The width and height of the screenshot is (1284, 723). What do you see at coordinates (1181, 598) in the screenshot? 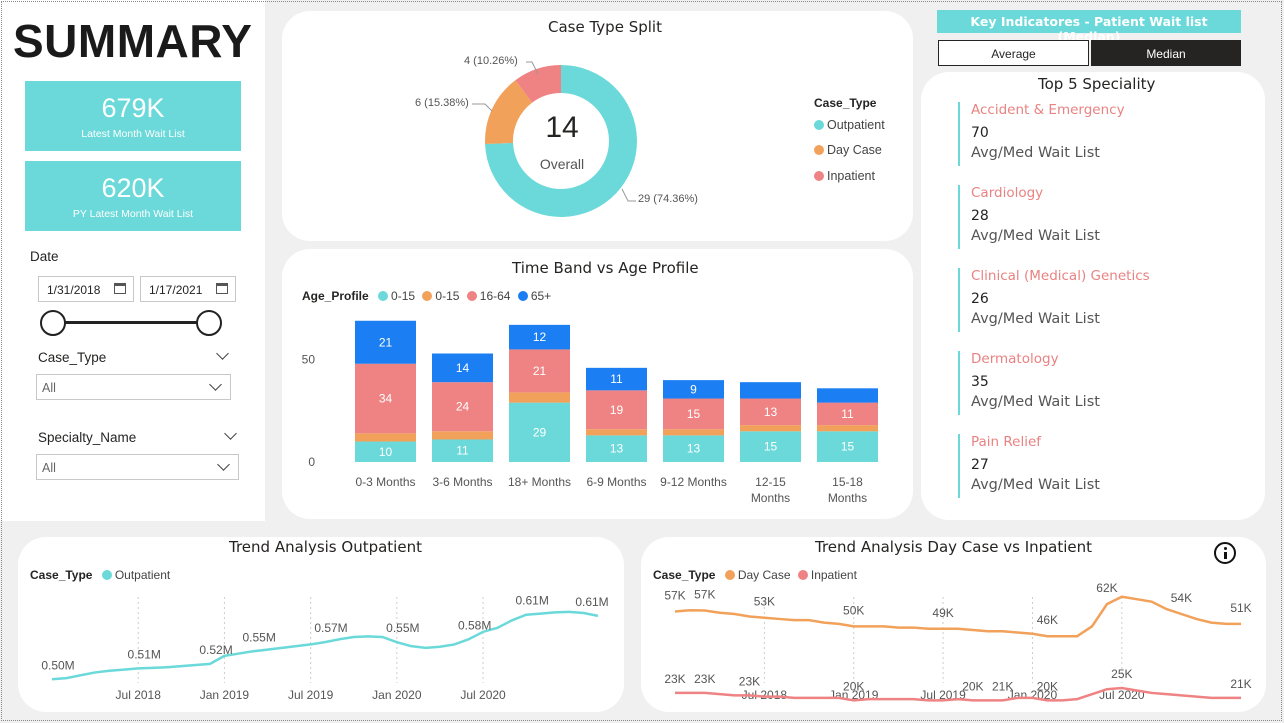
I see `data-label: 54K` at bounding box center [1181, 598].